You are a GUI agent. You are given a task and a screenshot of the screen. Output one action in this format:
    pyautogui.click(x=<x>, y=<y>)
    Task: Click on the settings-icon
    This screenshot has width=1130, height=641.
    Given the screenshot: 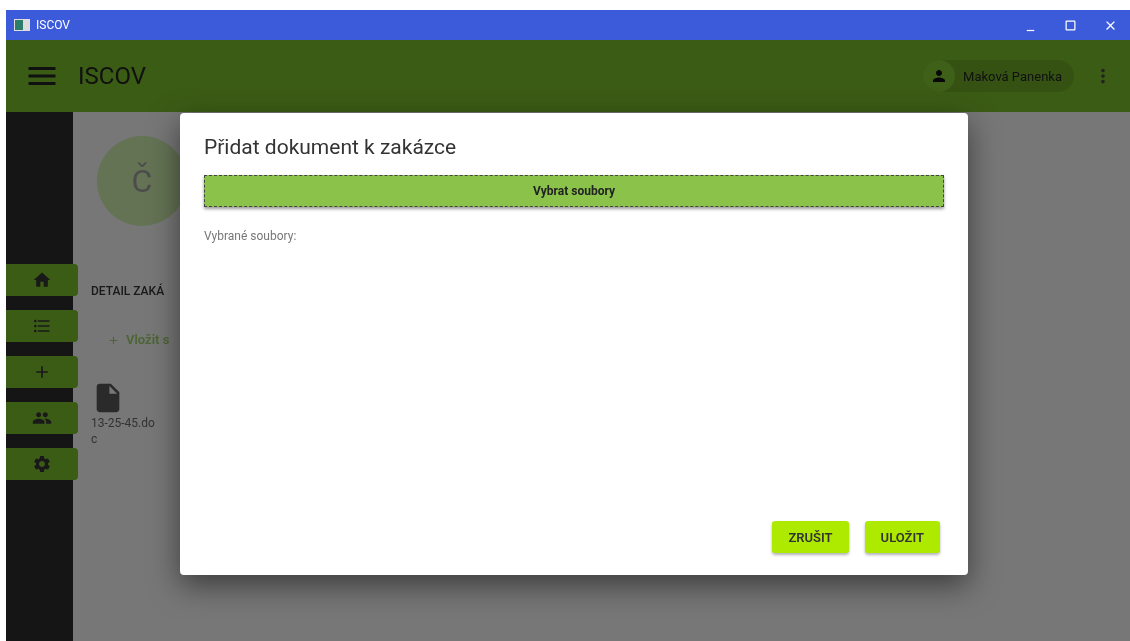 What is the action you would take?
    pyautogui.click(x=42, y=464)
    